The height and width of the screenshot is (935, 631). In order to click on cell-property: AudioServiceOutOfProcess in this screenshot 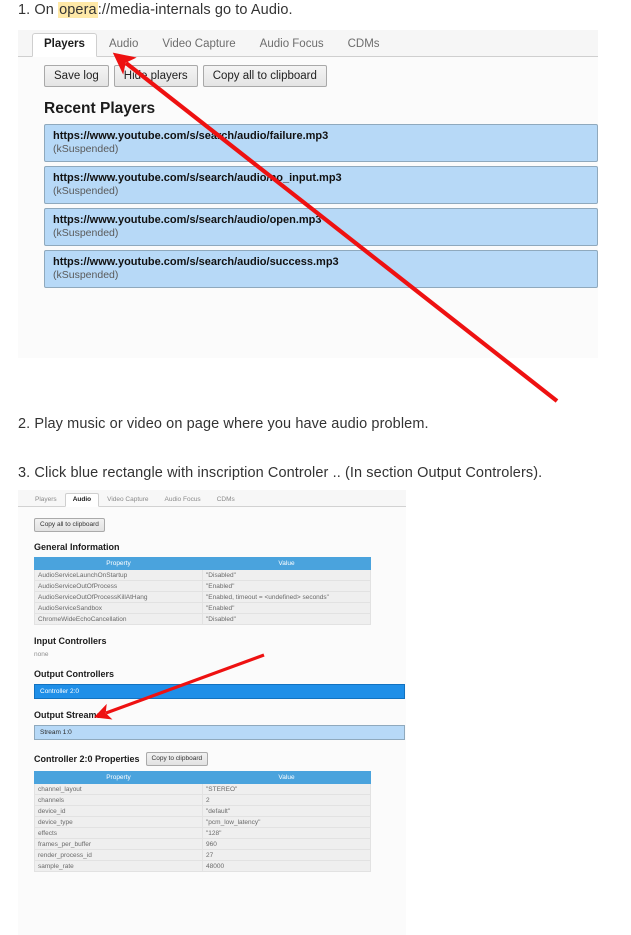, I will do `click(118, 586)`.